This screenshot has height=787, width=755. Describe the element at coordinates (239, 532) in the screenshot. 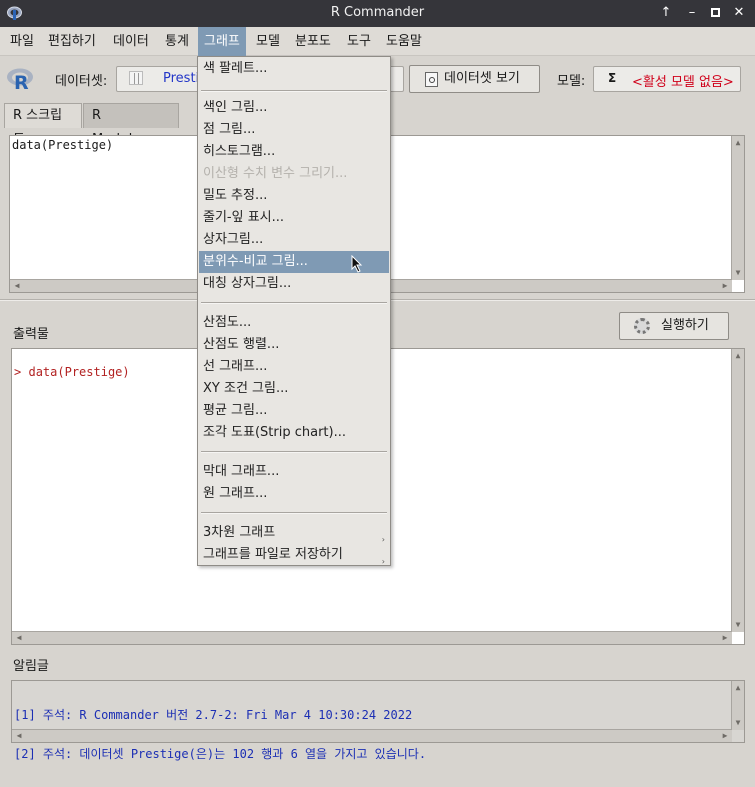

I see `menu-item-3d-graph-label: 3차원 그래프` at that location.